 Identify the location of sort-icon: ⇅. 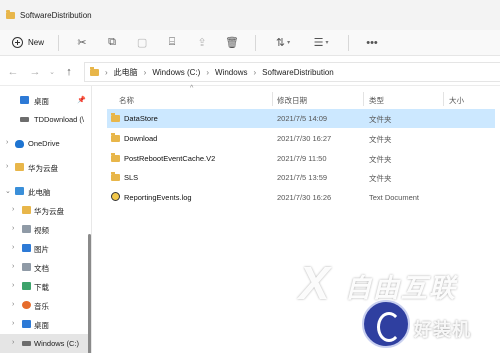
(280, 43).